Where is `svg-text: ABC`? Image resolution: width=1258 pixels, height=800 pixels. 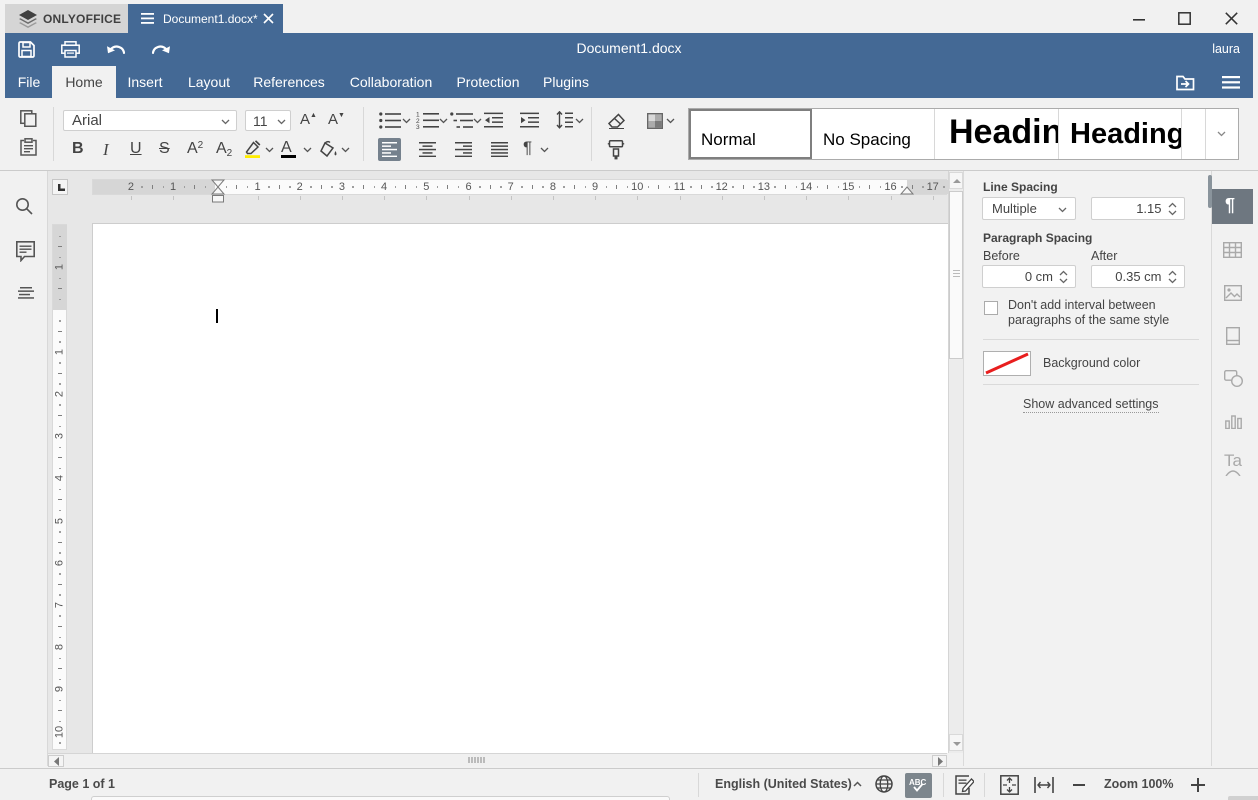 svg-text: ABC is located at coordinates (918, 782).